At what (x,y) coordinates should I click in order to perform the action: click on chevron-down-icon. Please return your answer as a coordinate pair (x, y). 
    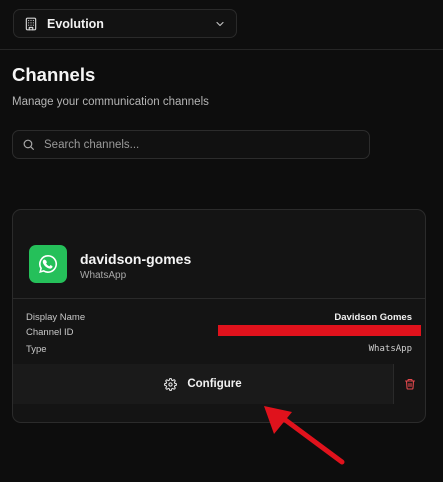
    Looking at the image, I should click on (220, 24).